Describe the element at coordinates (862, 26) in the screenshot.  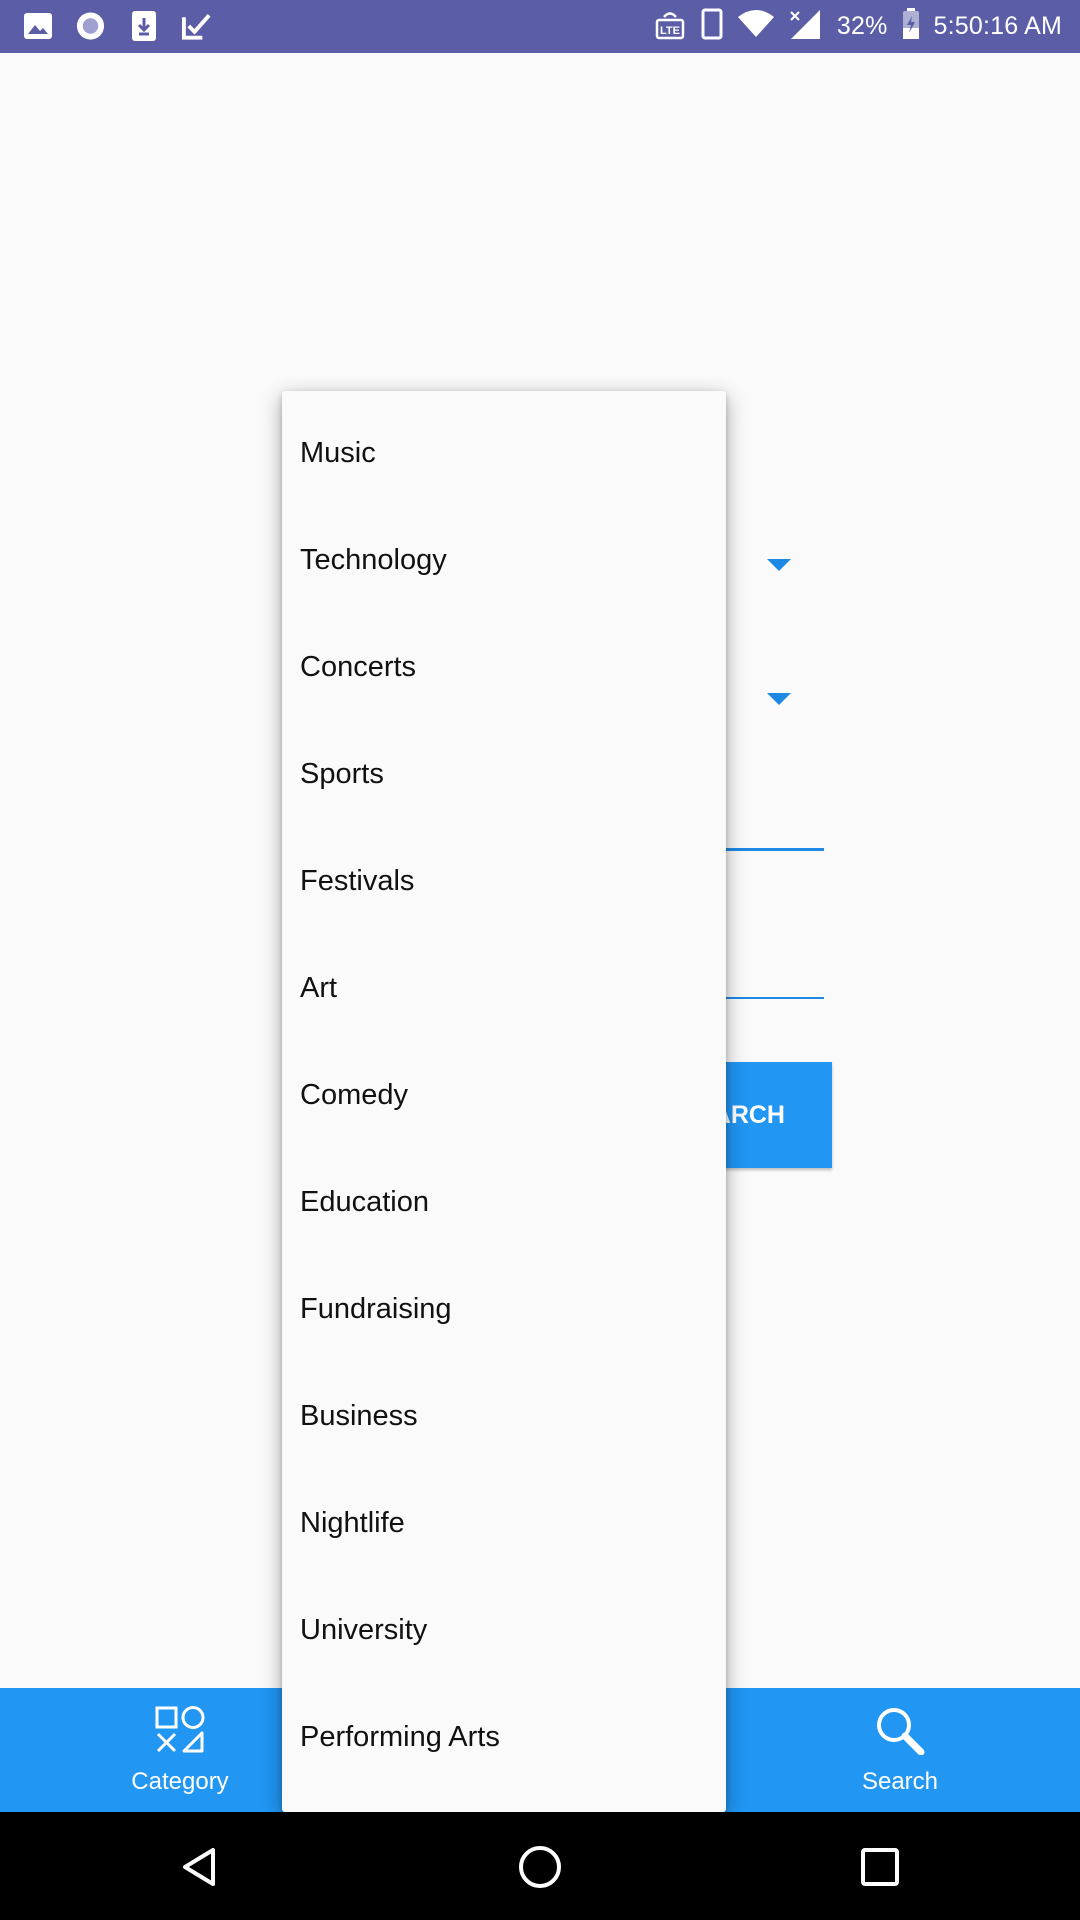
I see `battery-percent: 32%` at that location.